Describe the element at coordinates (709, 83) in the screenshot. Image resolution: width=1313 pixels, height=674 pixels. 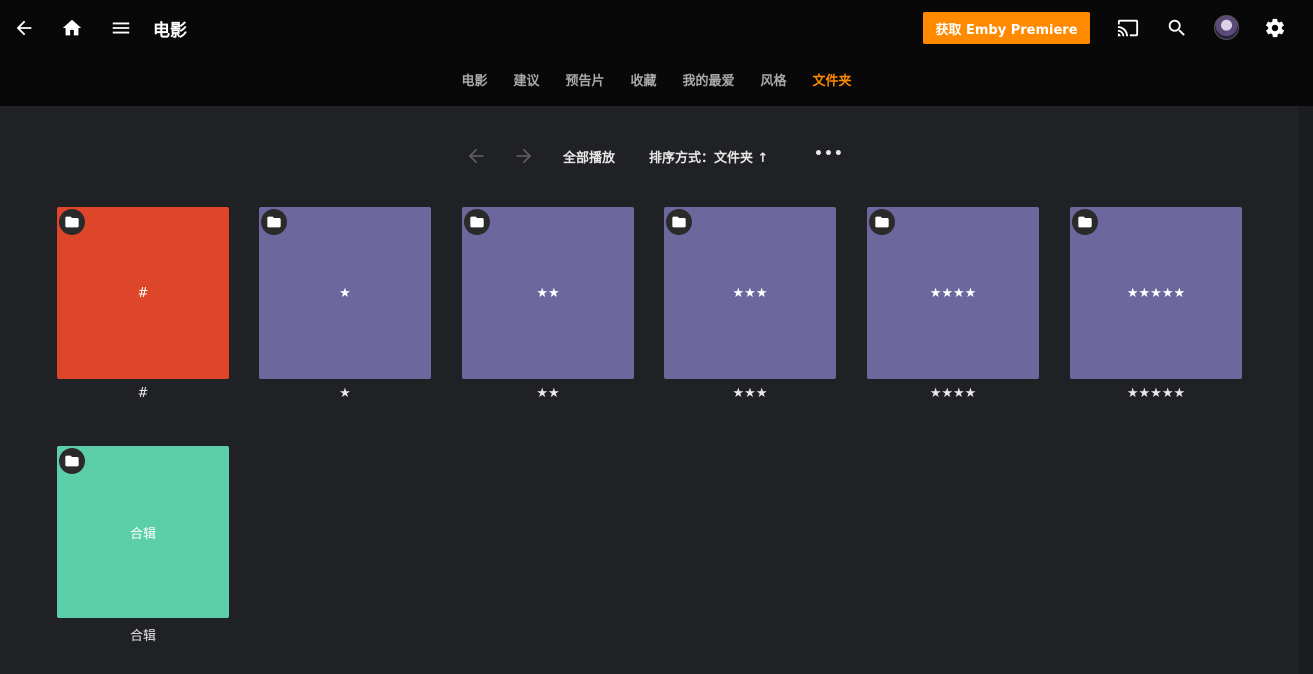
I see `tab-favorites: 我的最爱` at that location.